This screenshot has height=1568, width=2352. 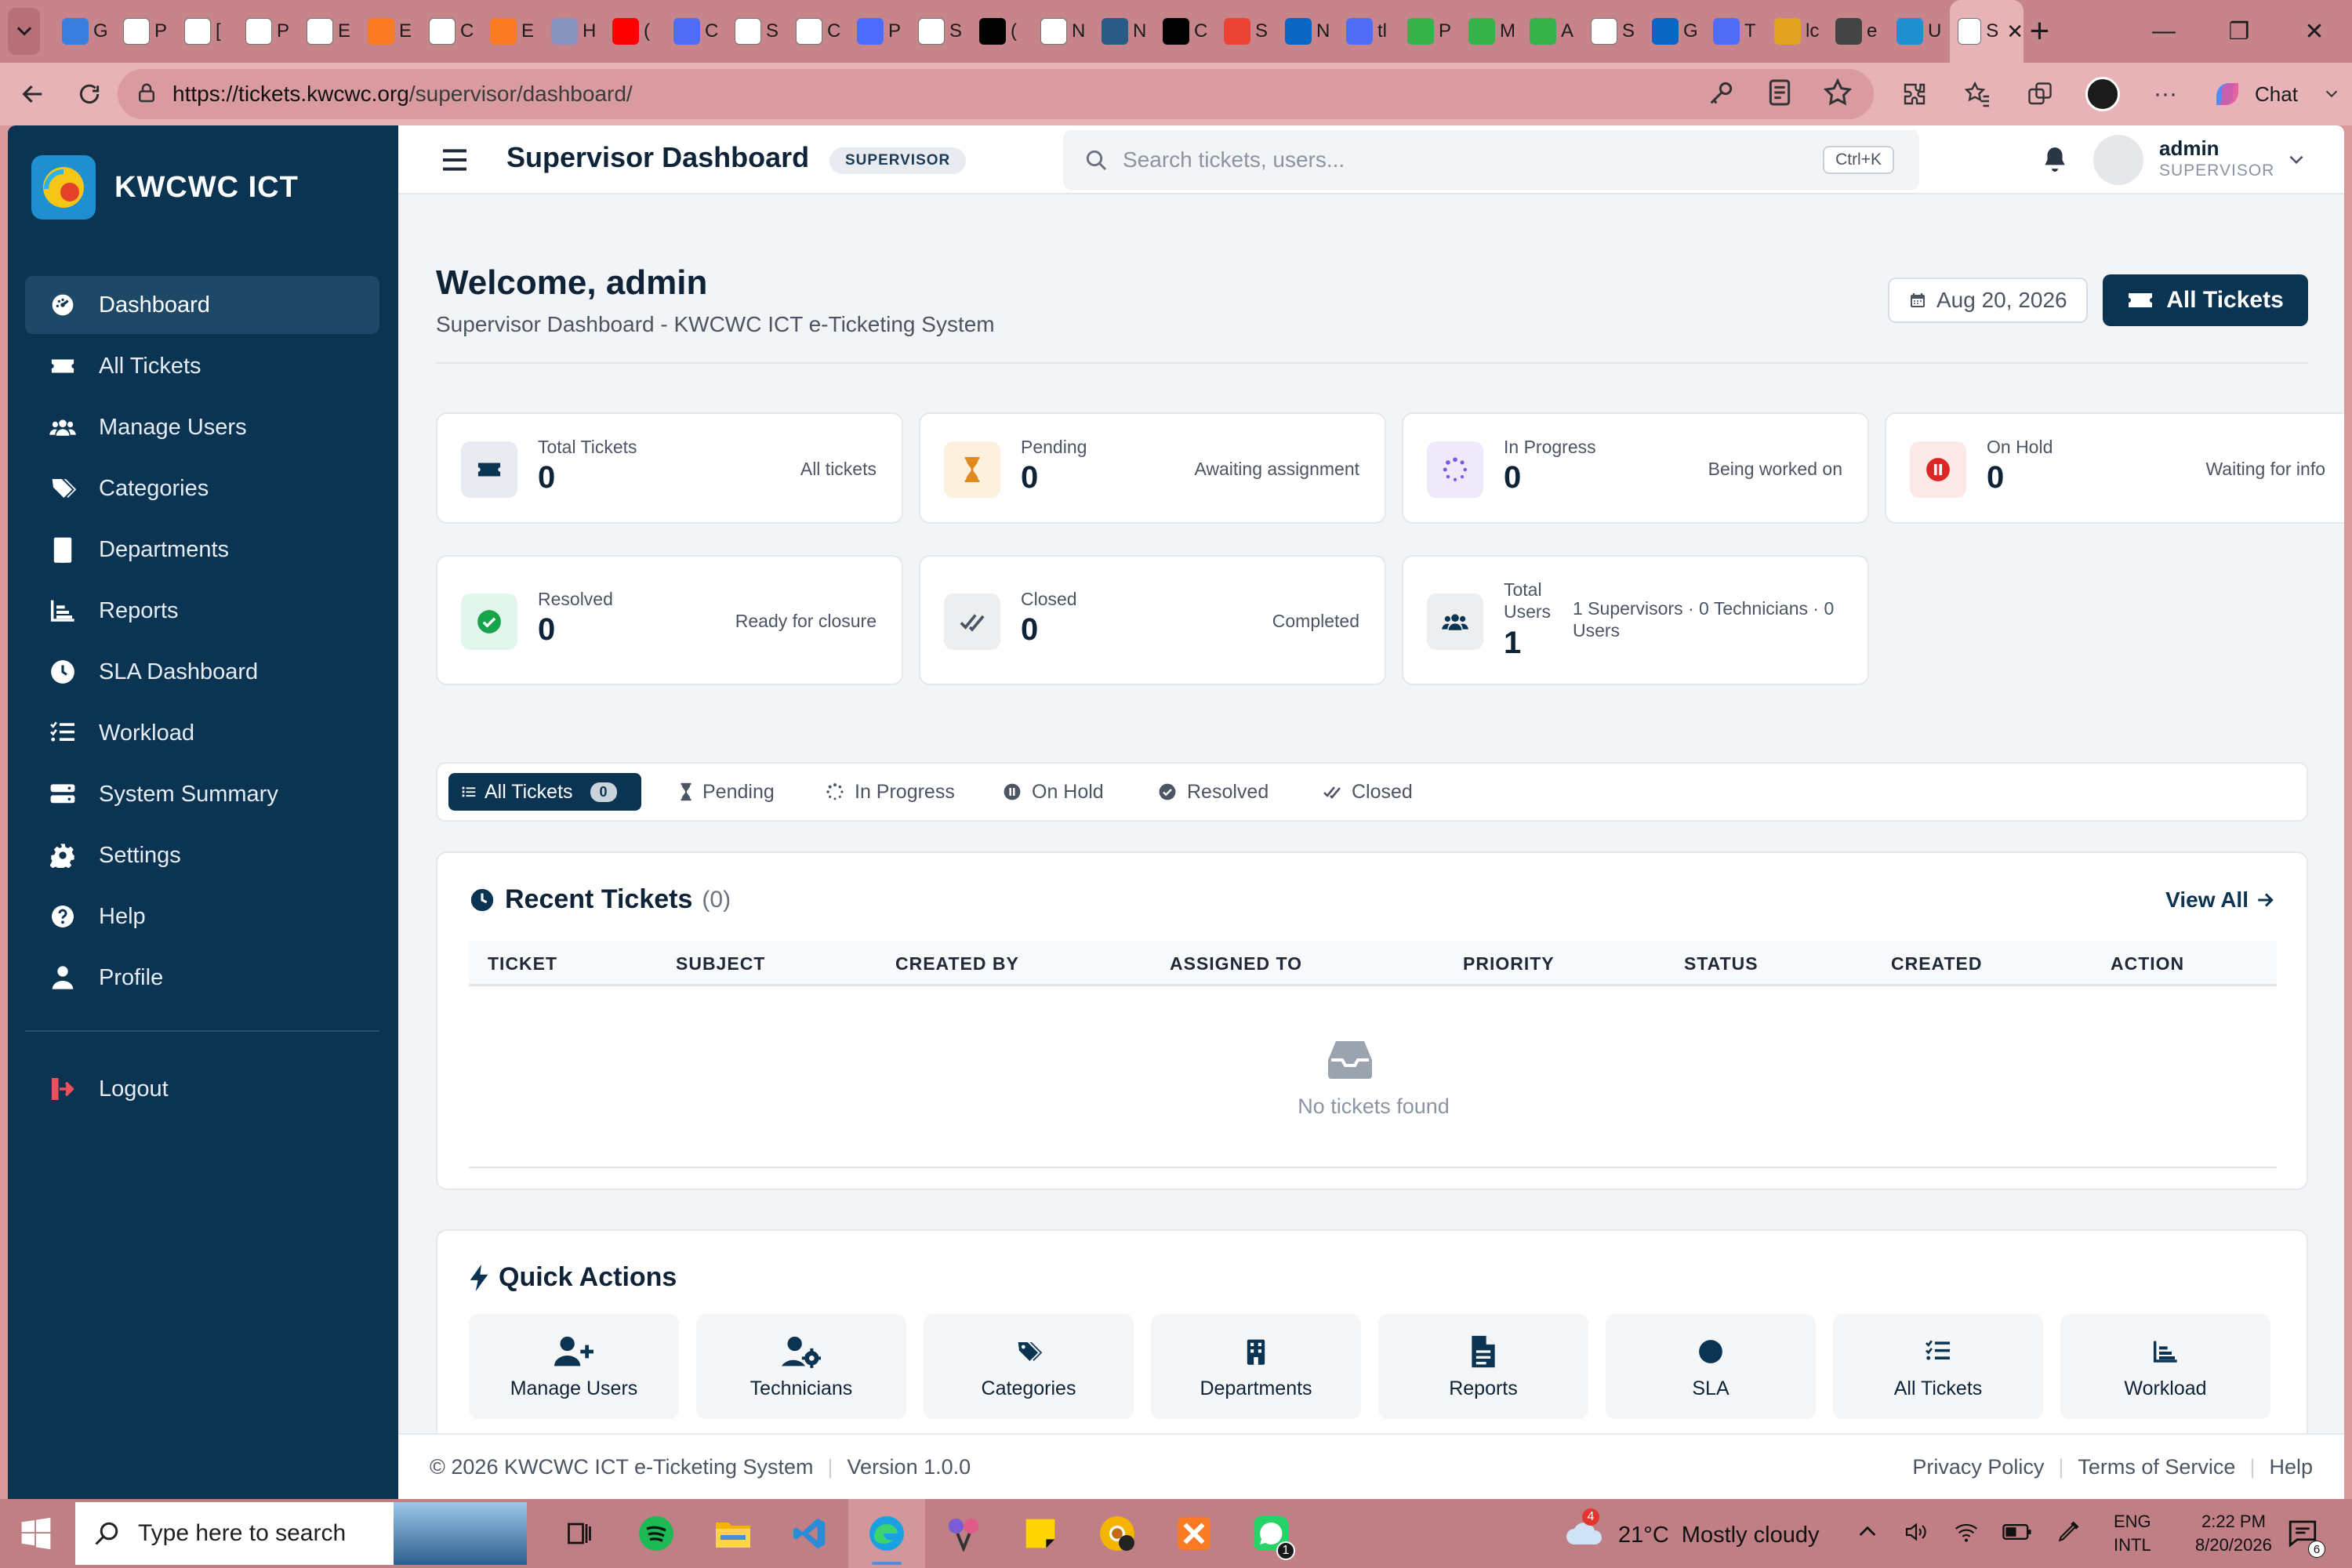 I want to click on stat-card-resolved: Resolved 0 Ready for closure, so click(x=669, y=620).